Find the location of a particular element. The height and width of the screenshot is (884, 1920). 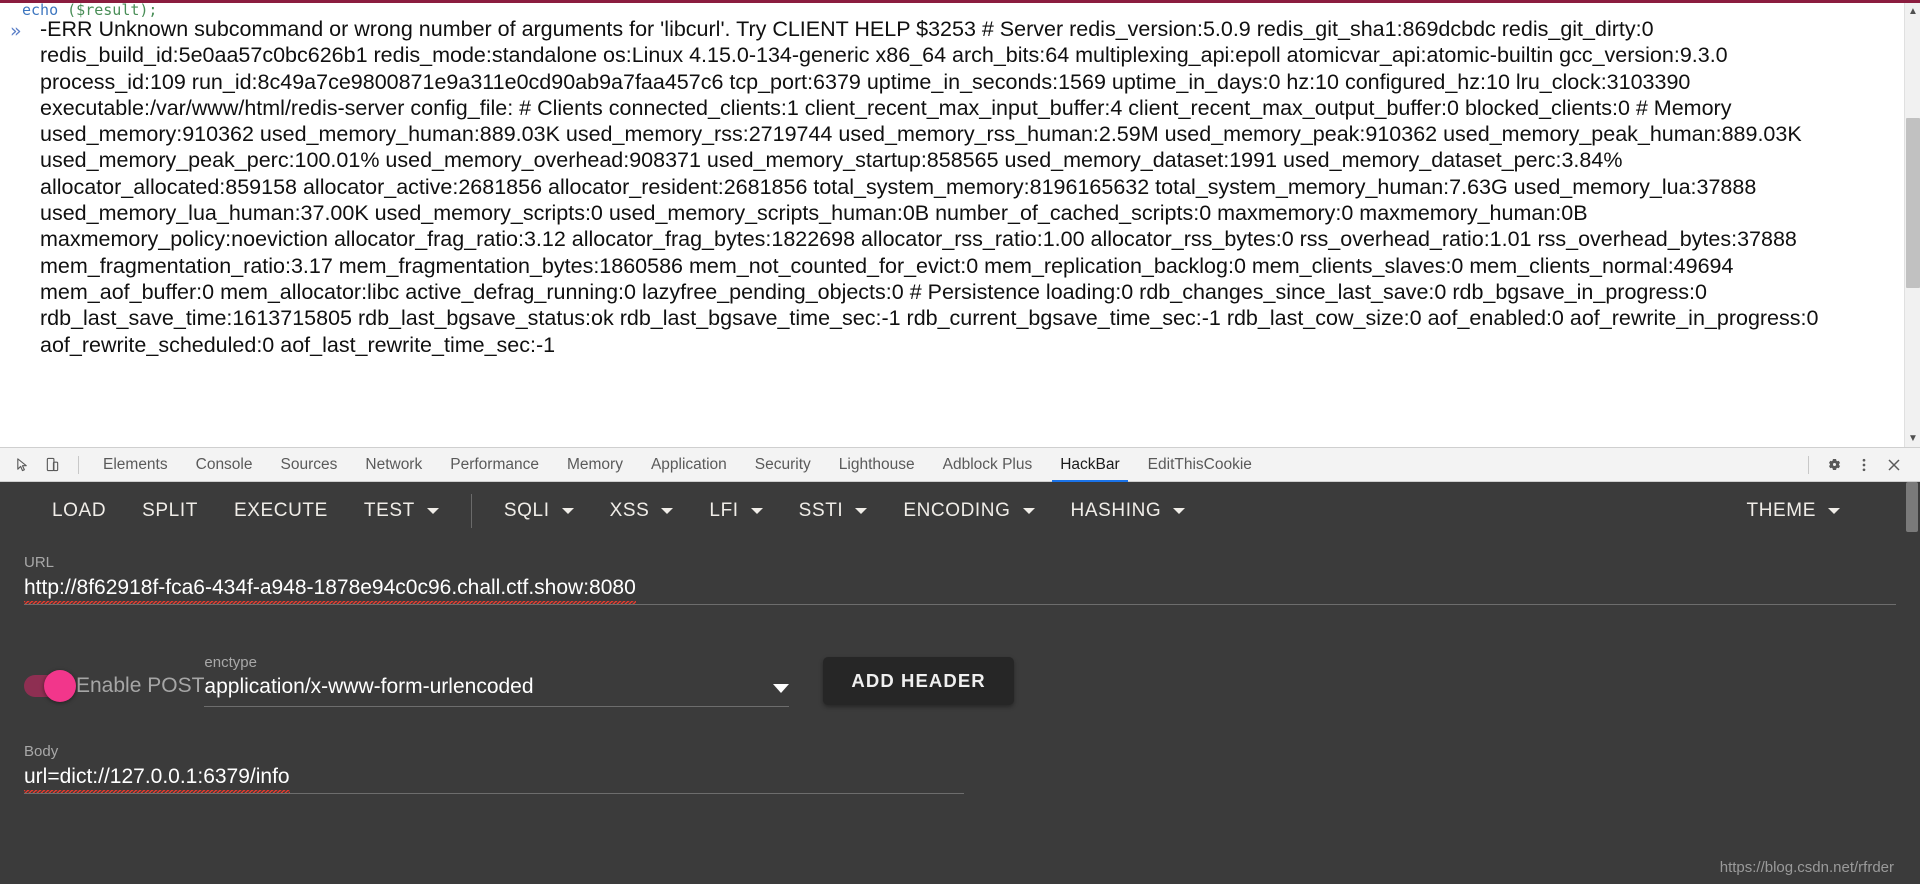

inspect-element-icon is located at coordinates (22, 465).